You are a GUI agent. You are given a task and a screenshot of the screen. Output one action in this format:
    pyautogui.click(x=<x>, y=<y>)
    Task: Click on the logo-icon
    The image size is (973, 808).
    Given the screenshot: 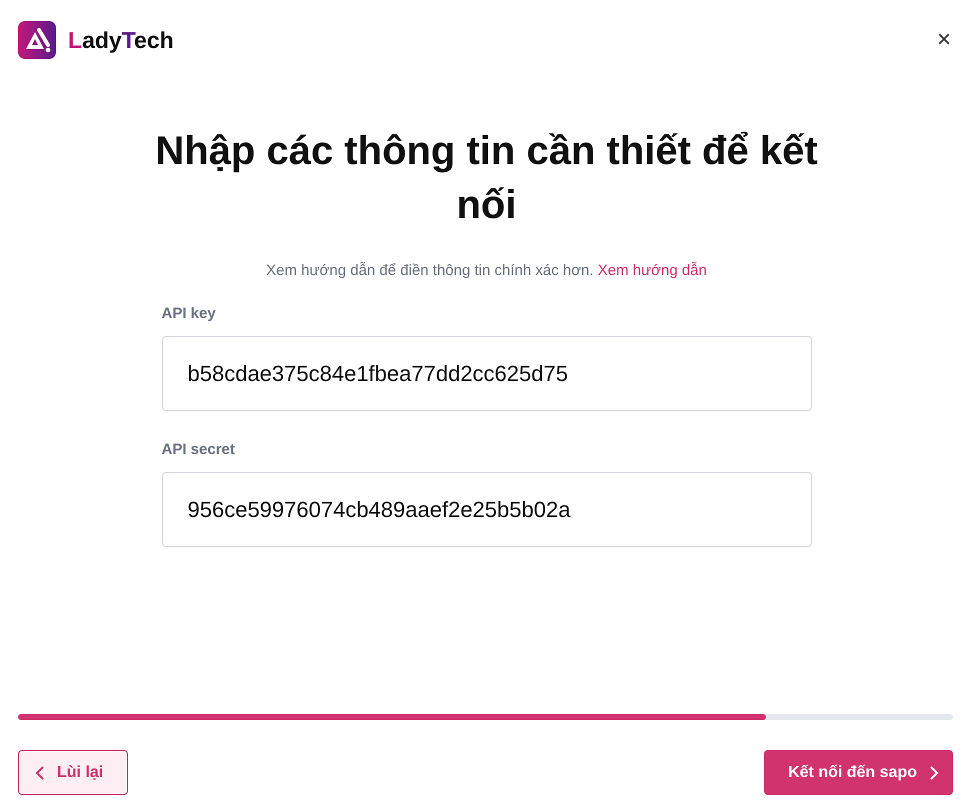 What is the action you would take?
    pyautogui.click(x=37, y=40)
    